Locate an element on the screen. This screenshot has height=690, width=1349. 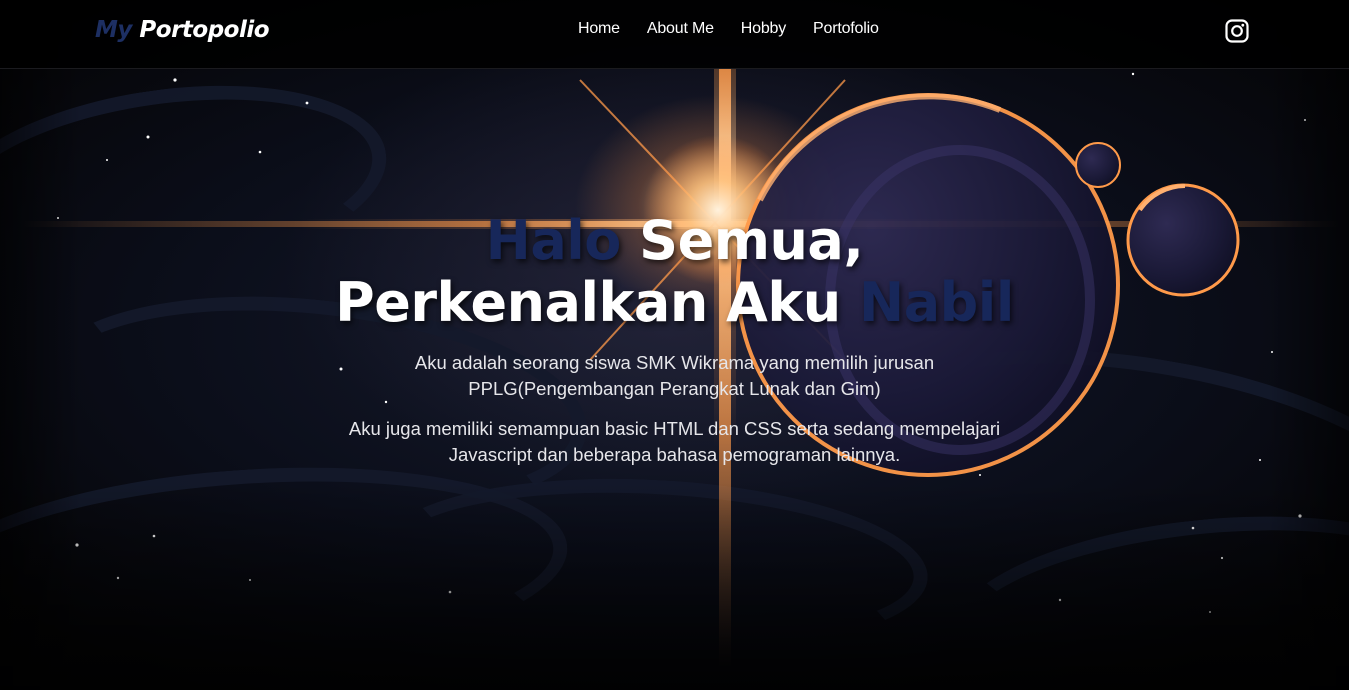
nav-link-portofolio: Portofolio is located at coordinates (846, 29).